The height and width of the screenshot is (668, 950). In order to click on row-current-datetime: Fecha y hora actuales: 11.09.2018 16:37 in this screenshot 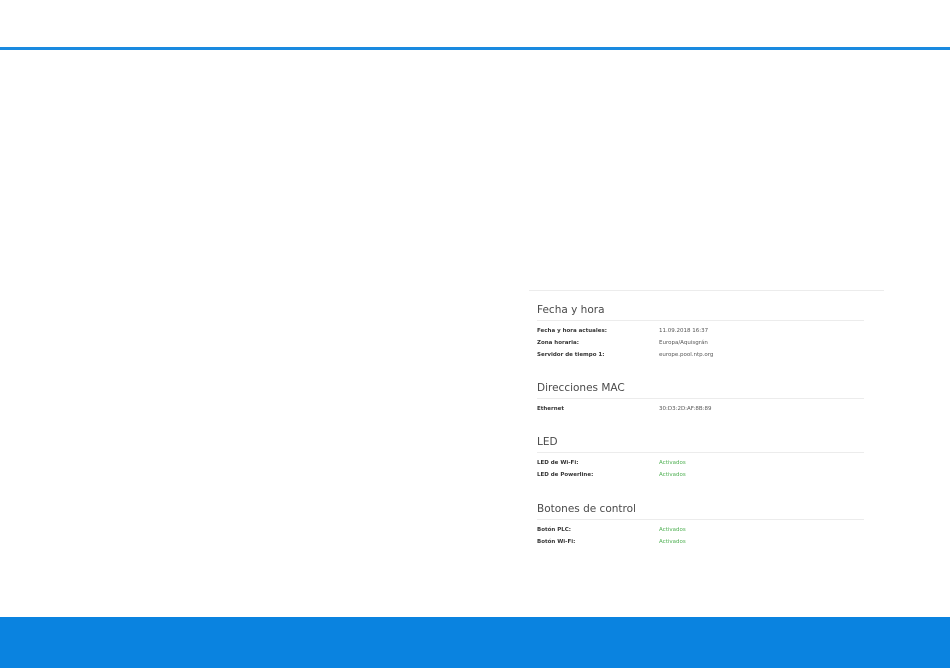, I will do `click(700, 331)`.